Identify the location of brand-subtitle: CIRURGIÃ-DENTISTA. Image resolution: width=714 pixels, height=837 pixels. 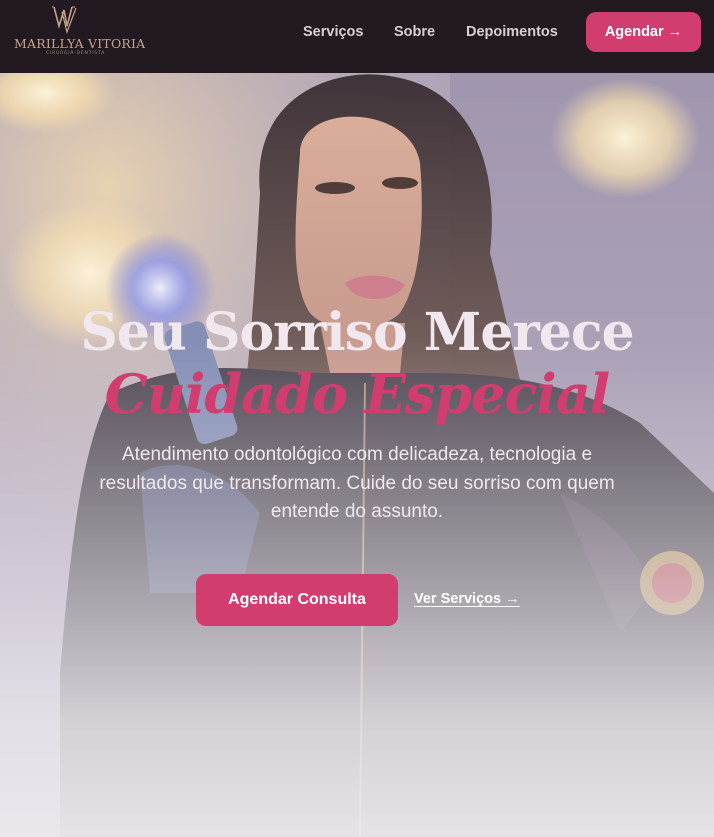
(76, 53).